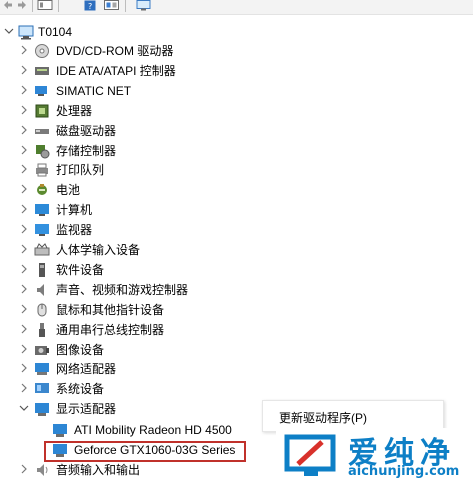 This screenshot has width=473, height=484. Describe the element at coordinates (130, 111) in the screenshot. I see `tree-item-category: 处理器` at that location.